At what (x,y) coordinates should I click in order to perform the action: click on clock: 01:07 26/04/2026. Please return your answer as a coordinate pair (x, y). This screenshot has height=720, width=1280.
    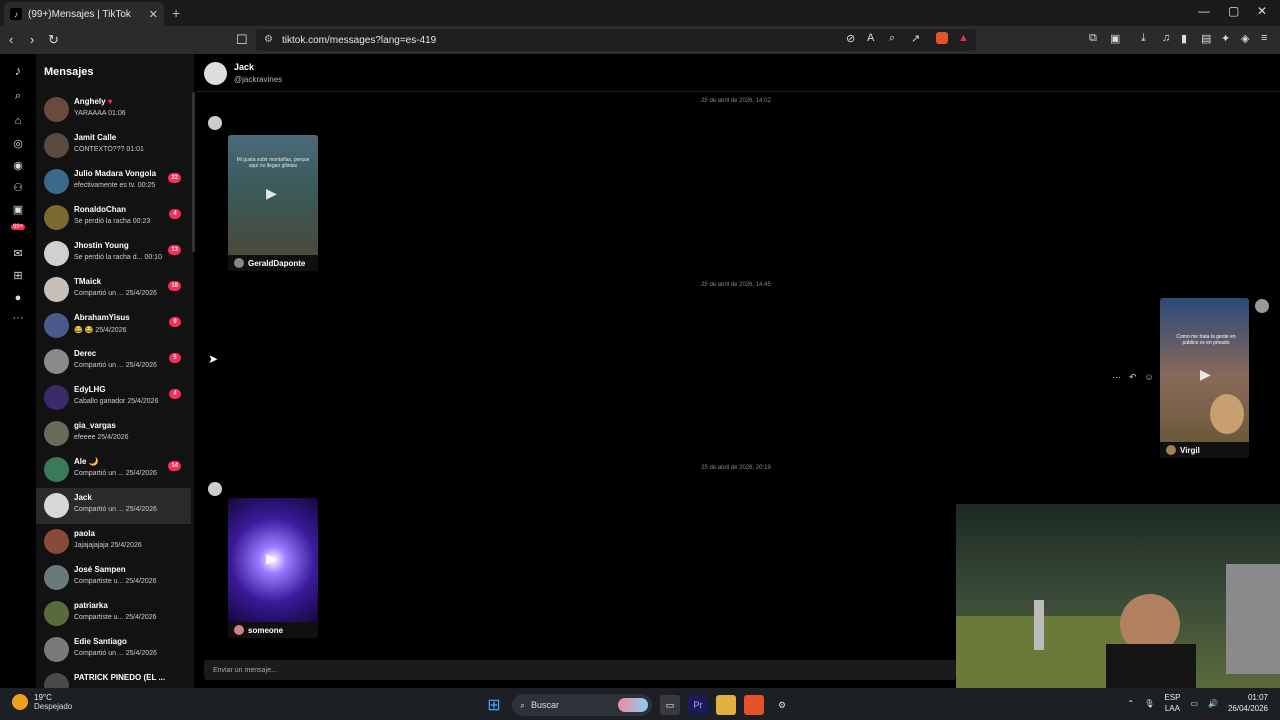
    Looking at the image, I should click on (1248, 703).